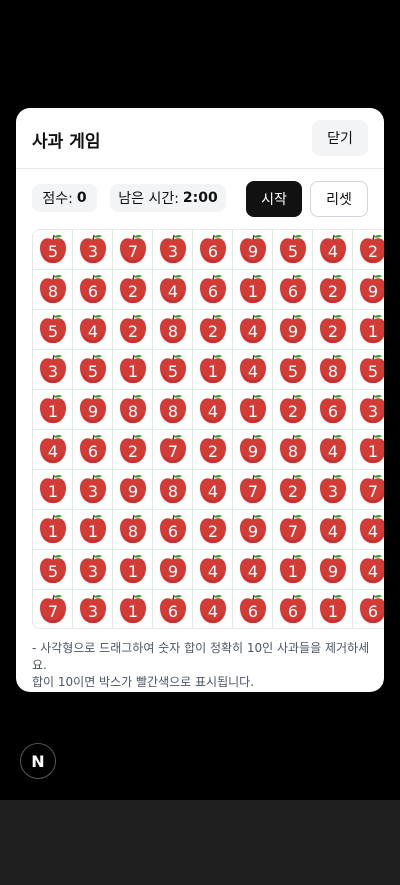 Image resolution: width=400 pixels, height=885 pixels. I want to click on apple-number: 7, so click(53, 611).